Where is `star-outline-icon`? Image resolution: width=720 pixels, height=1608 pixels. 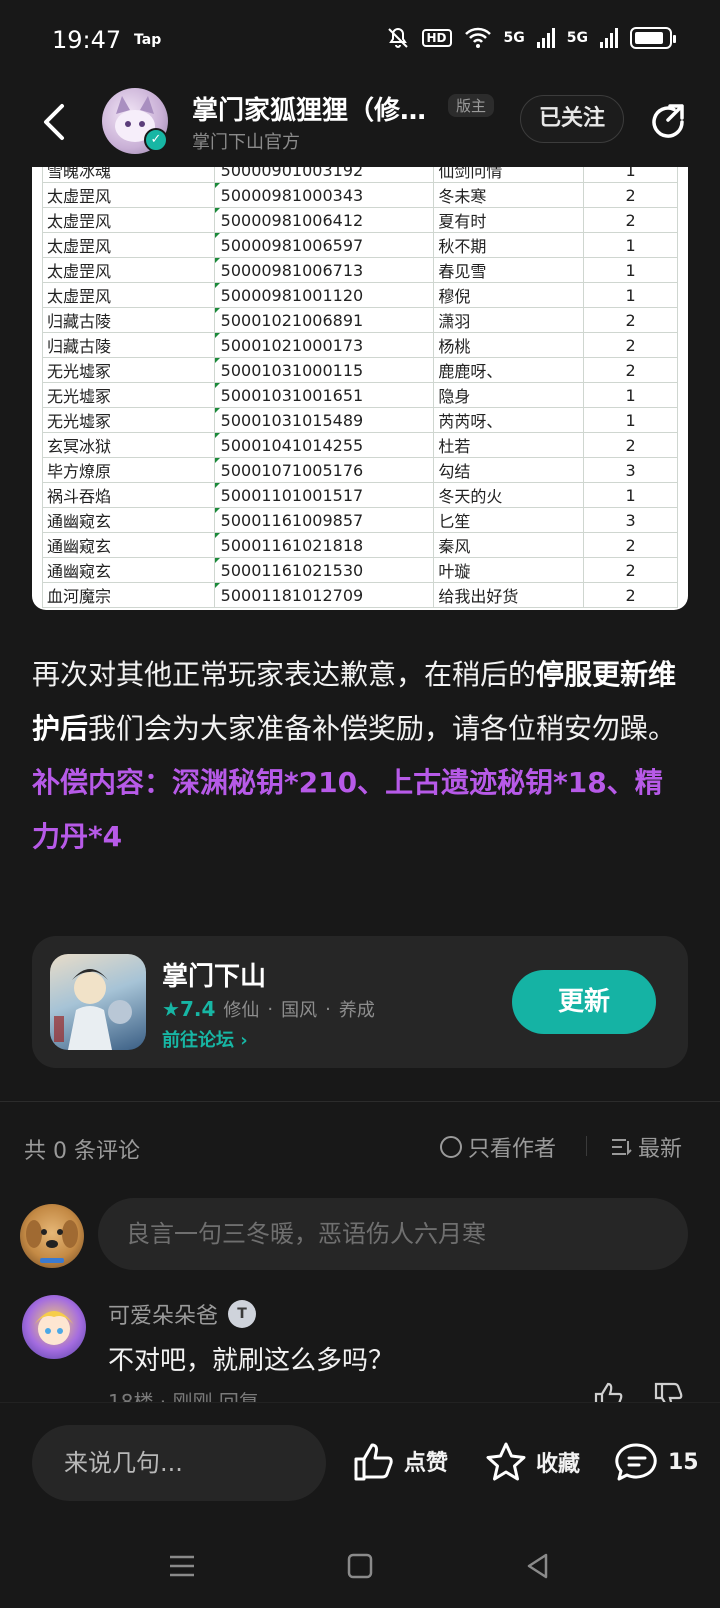
star-outline-icon is located at coordinates (506, 1461).